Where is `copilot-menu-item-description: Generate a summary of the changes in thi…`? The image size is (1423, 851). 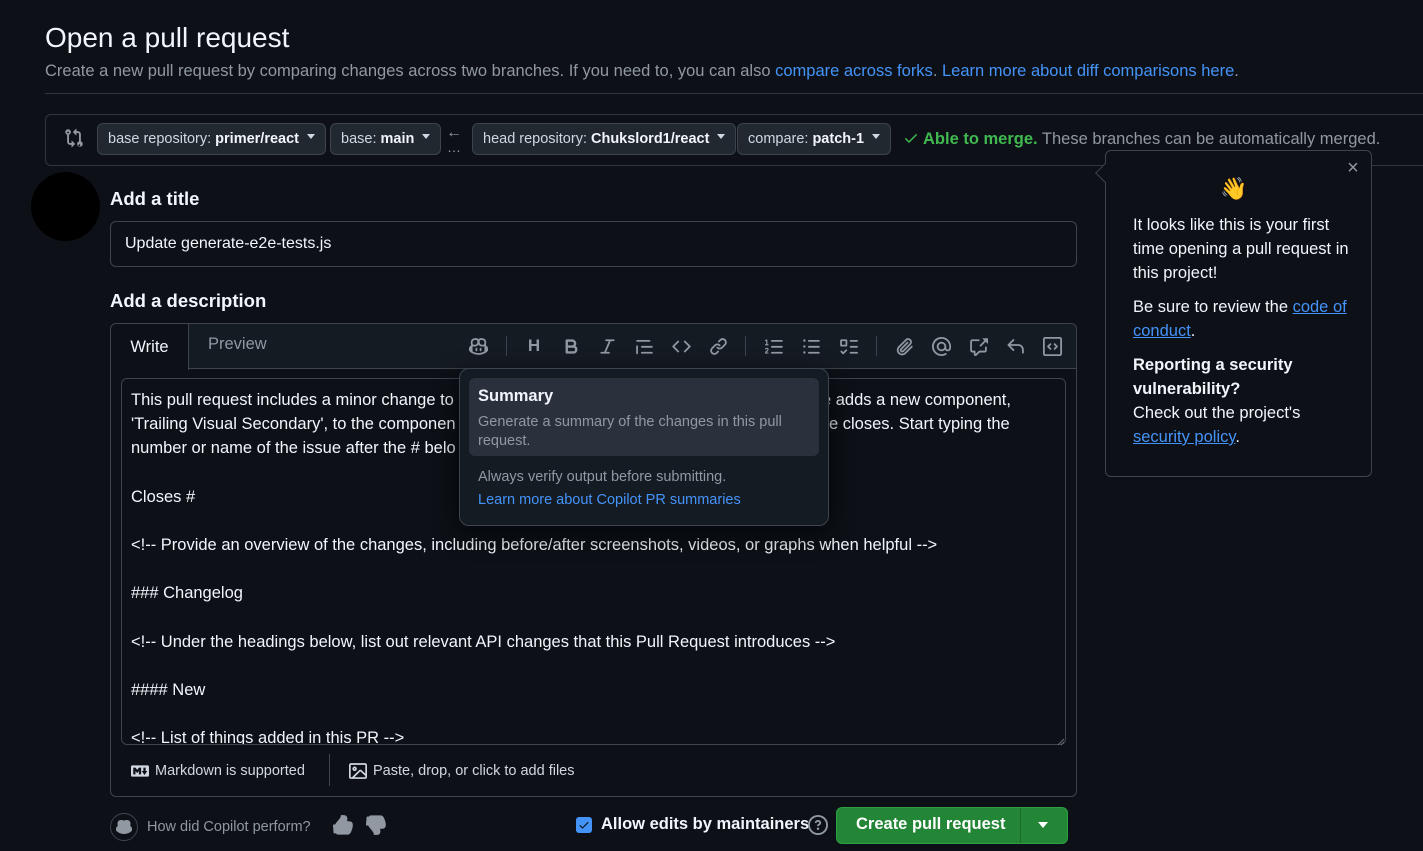 copilot-menu-item-description: Generate a summary of the changes in thi… is located at coordinates (630, 431).